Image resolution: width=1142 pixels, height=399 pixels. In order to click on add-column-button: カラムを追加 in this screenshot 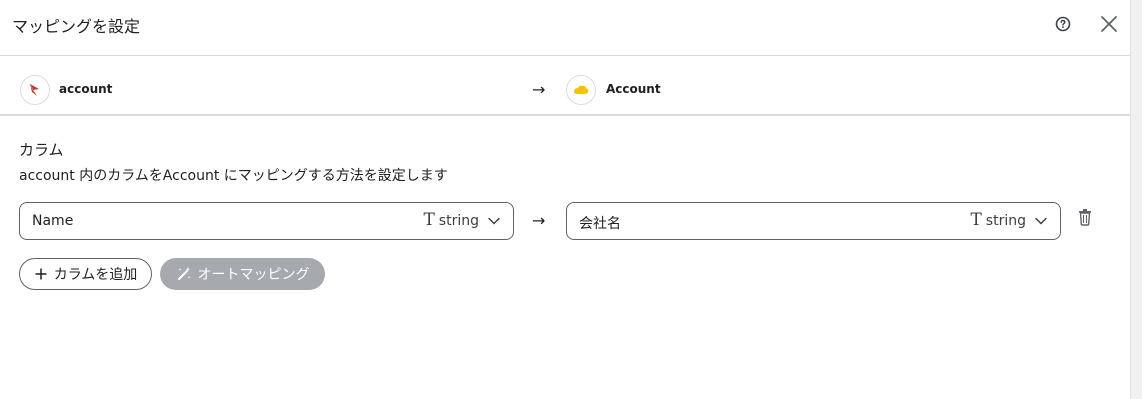, I will do `click(85, 274)`.